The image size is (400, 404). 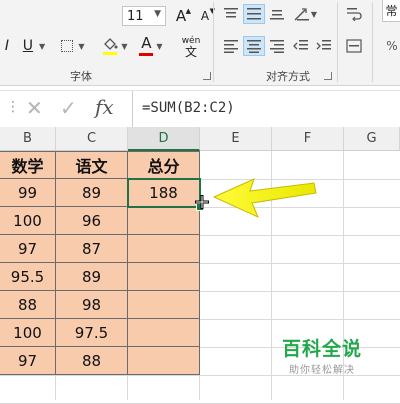 I want to click on column-header-d: D, so click(x=164, y=139).